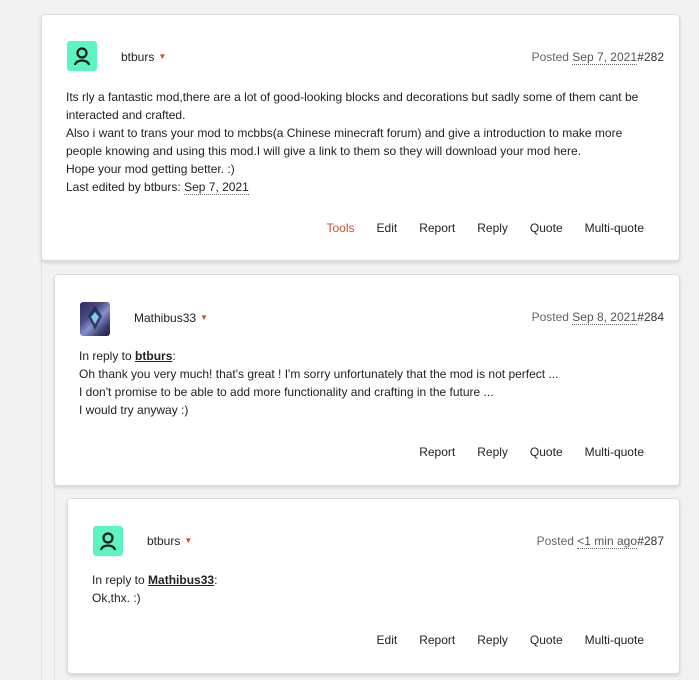  What do you see at coordinates (650, 57) in the screenshot?
I see `post-number: #282` at bounding box center [650, 57].